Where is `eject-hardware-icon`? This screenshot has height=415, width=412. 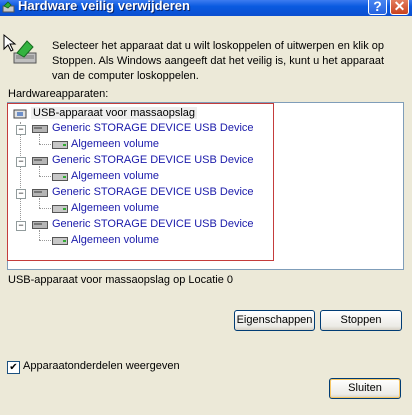 eject-hardware-icon is located at coordinates (20, 48).